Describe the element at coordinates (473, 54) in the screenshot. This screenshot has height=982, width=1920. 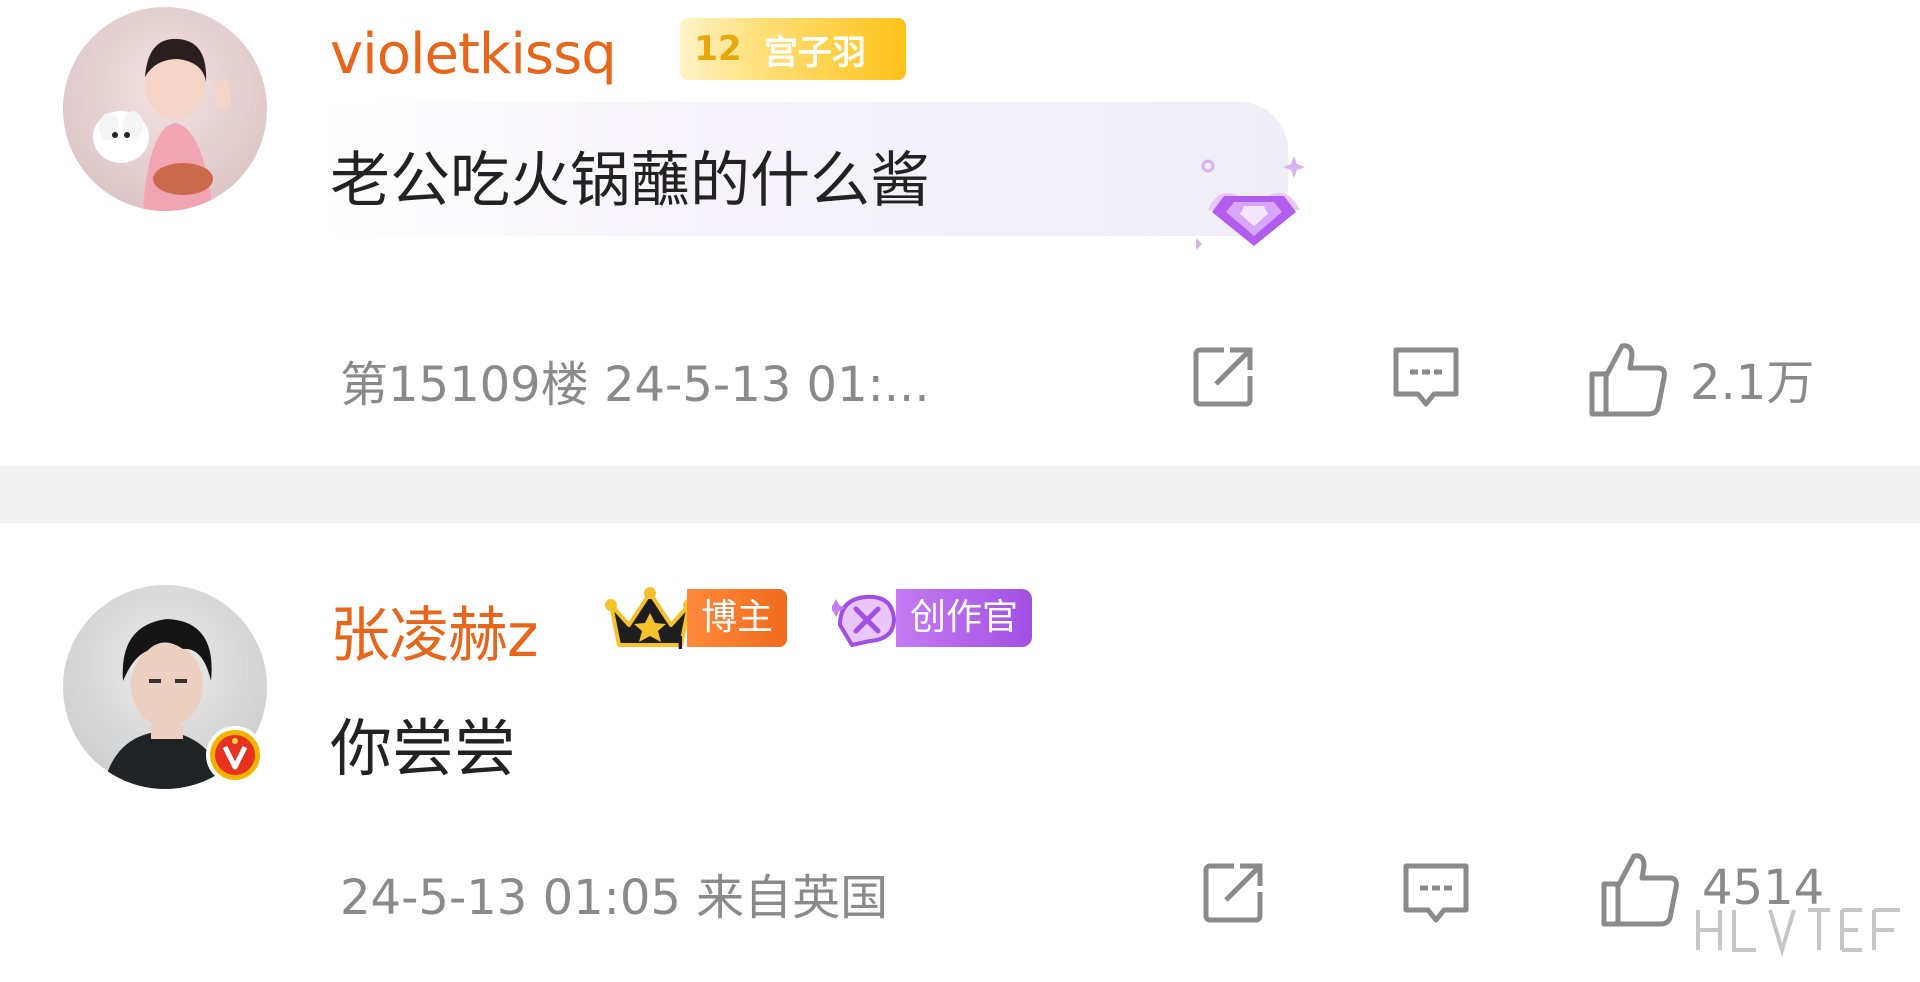
I see `username: violetkissq` at that location.